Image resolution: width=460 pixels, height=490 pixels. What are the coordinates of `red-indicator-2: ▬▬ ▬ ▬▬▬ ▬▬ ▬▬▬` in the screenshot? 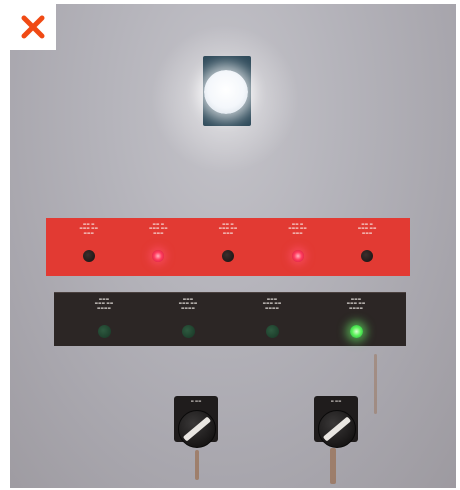 It's located at (158, 242).